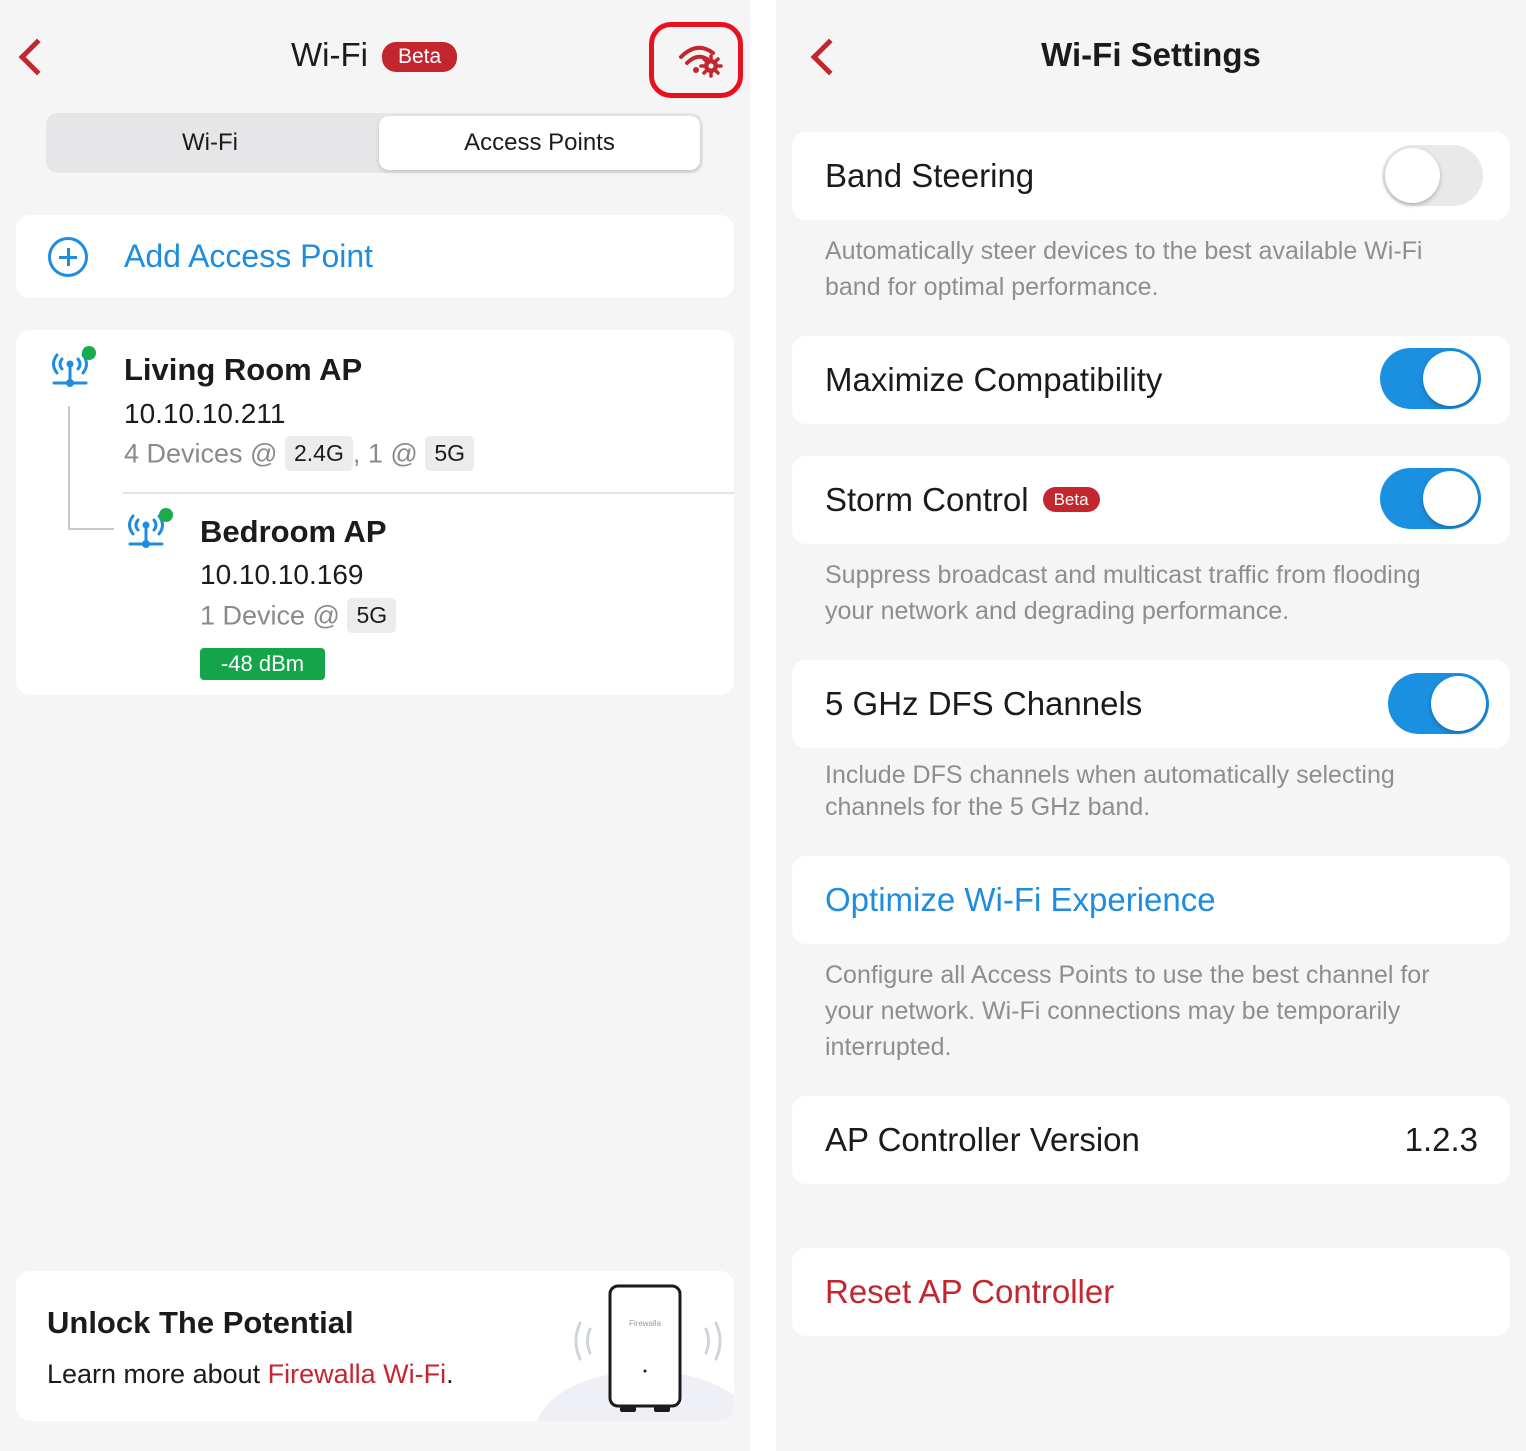  Describe the element at coordinates (375, 256) in the screenshot. I see `add-access-point-button: Add Access Point` at that location.